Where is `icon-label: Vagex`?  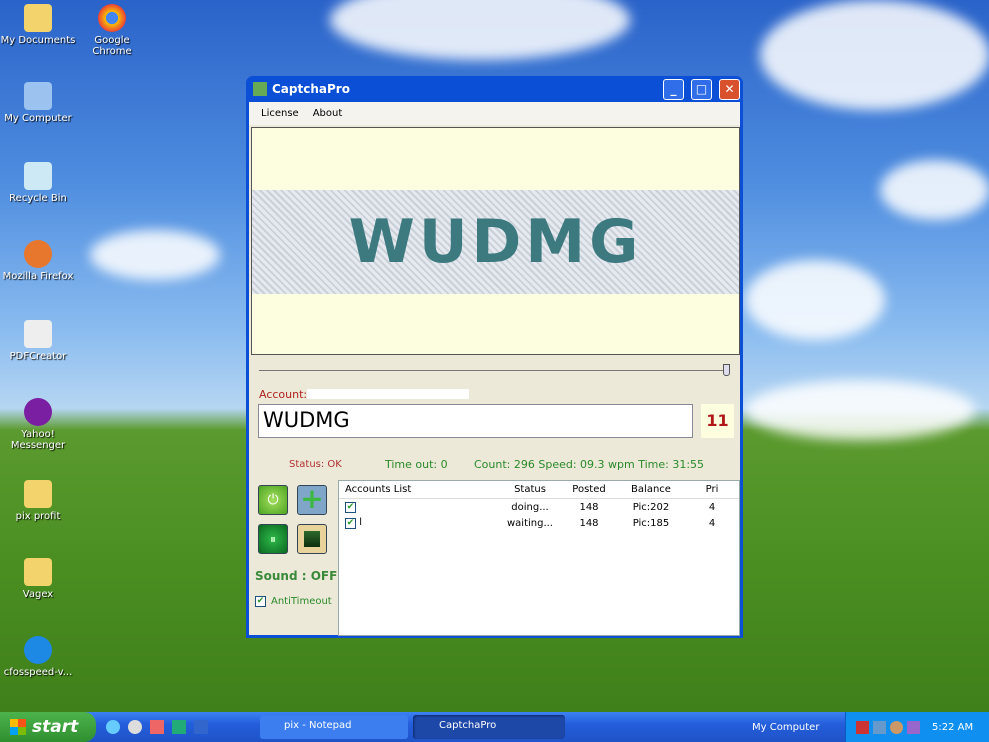 icon-label: Vagex is located at coordinates (38, 594).